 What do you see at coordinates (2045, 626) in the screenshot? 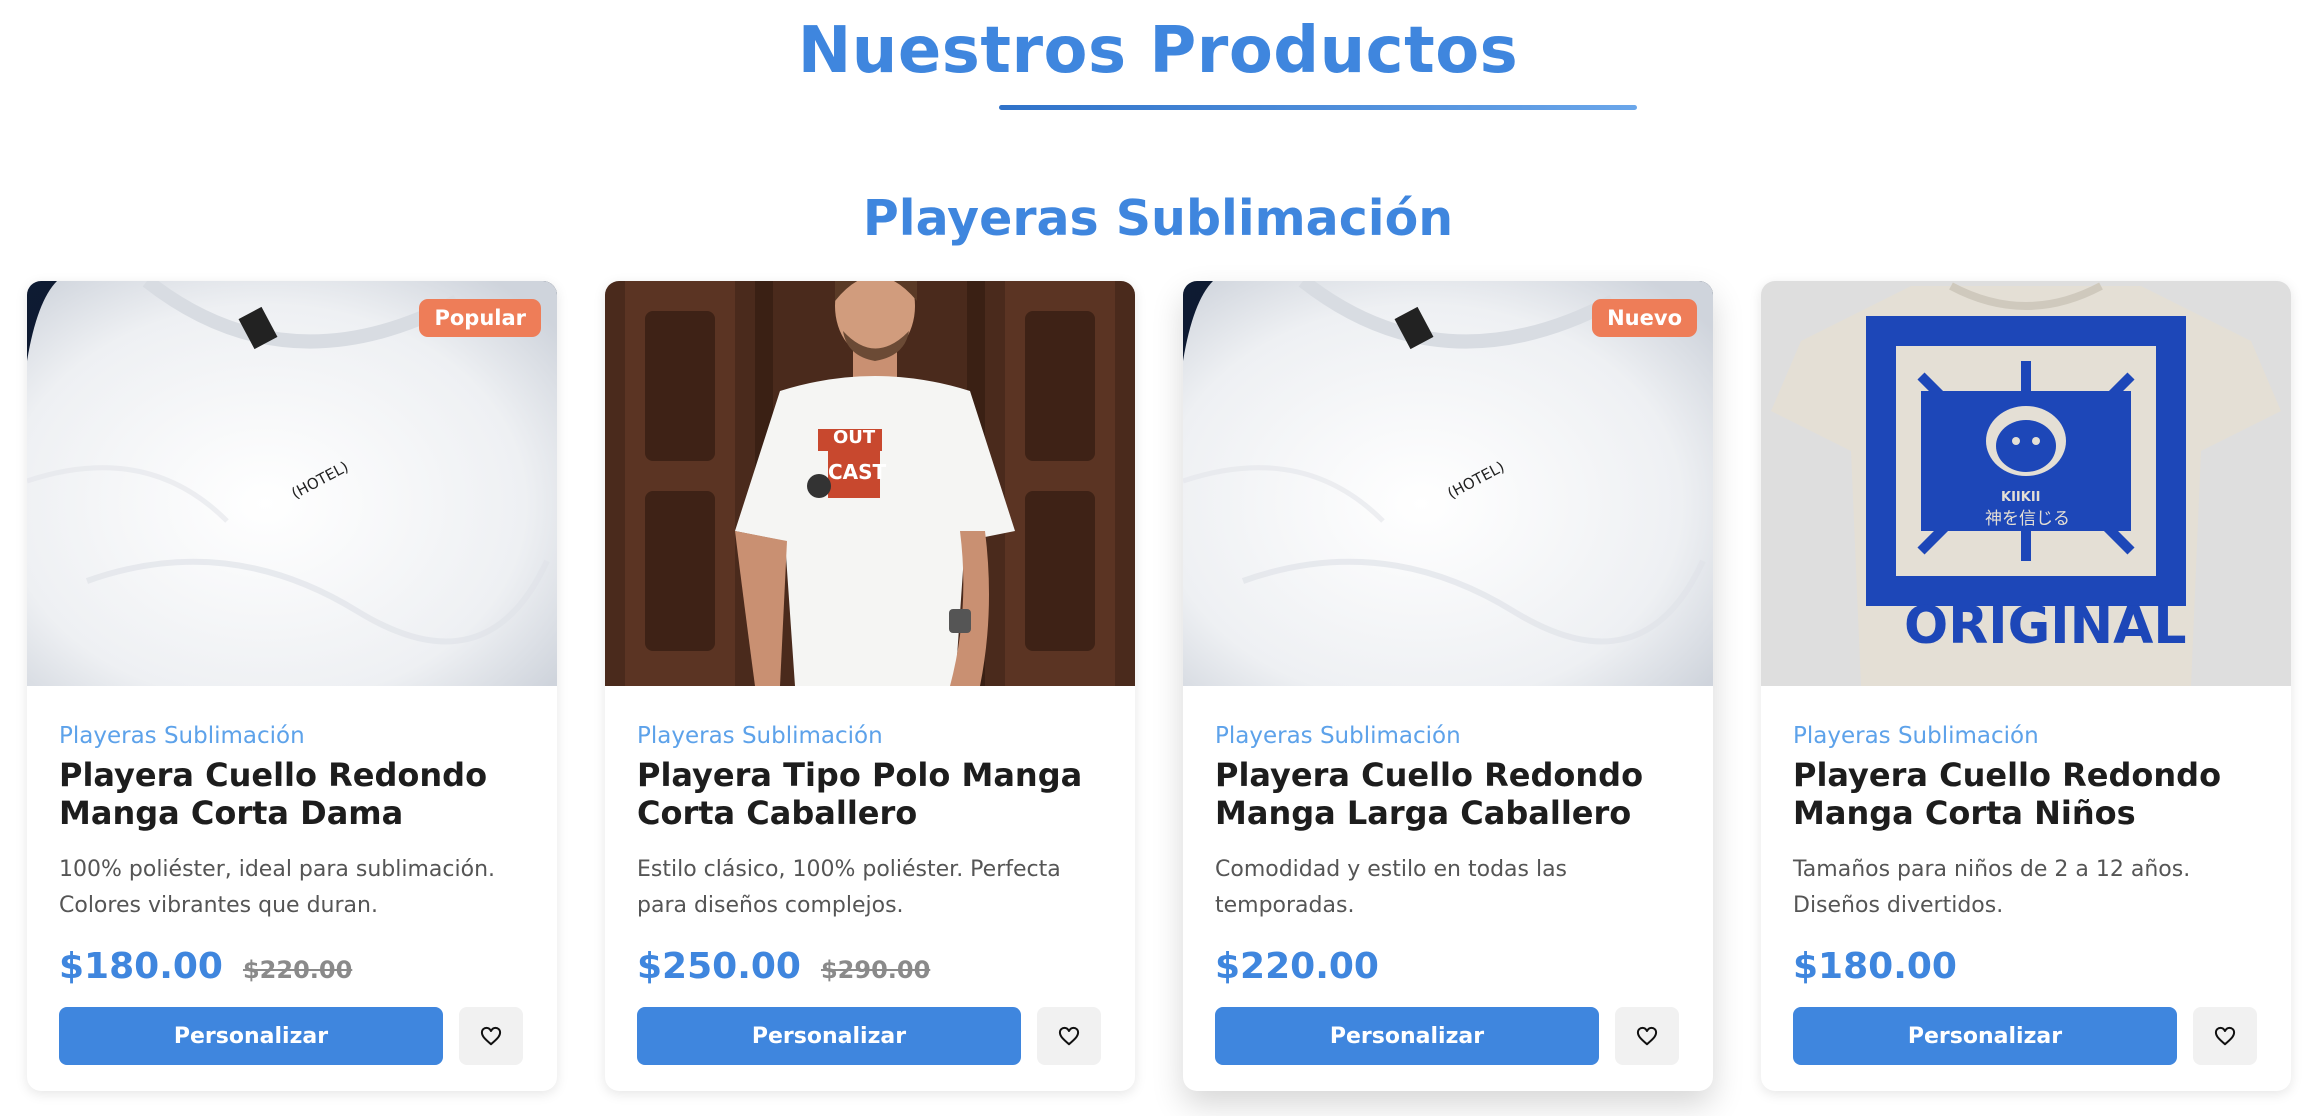
I see `shirt-print-original: ORIGINAL` at bounding box center [2045, 626].